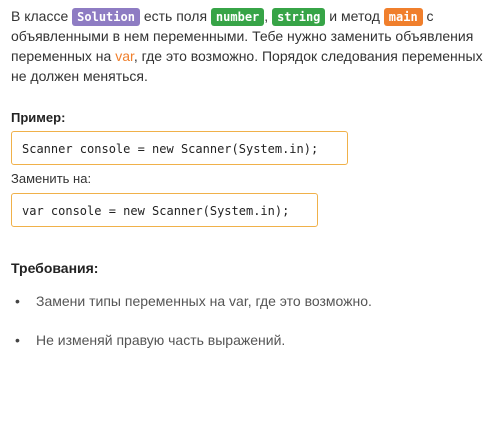 The height and width of the screenshot is (446, 503). What do you see at coordinates (51, 178) in the screenshot?
I see `replace-label: Заменить на:` at bounding box center [51, 178].